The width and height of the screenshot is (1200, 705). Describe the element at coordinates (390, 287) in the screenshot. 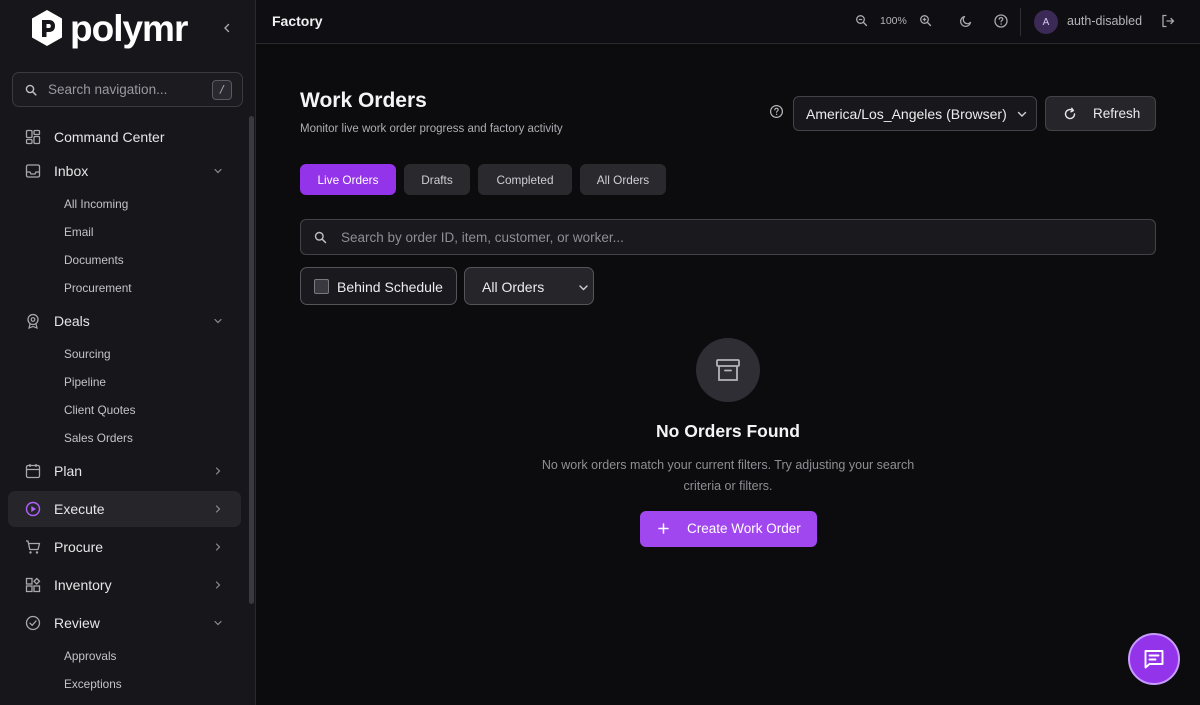

I see `behind-schedule-label: Behind Schedule` at that location.